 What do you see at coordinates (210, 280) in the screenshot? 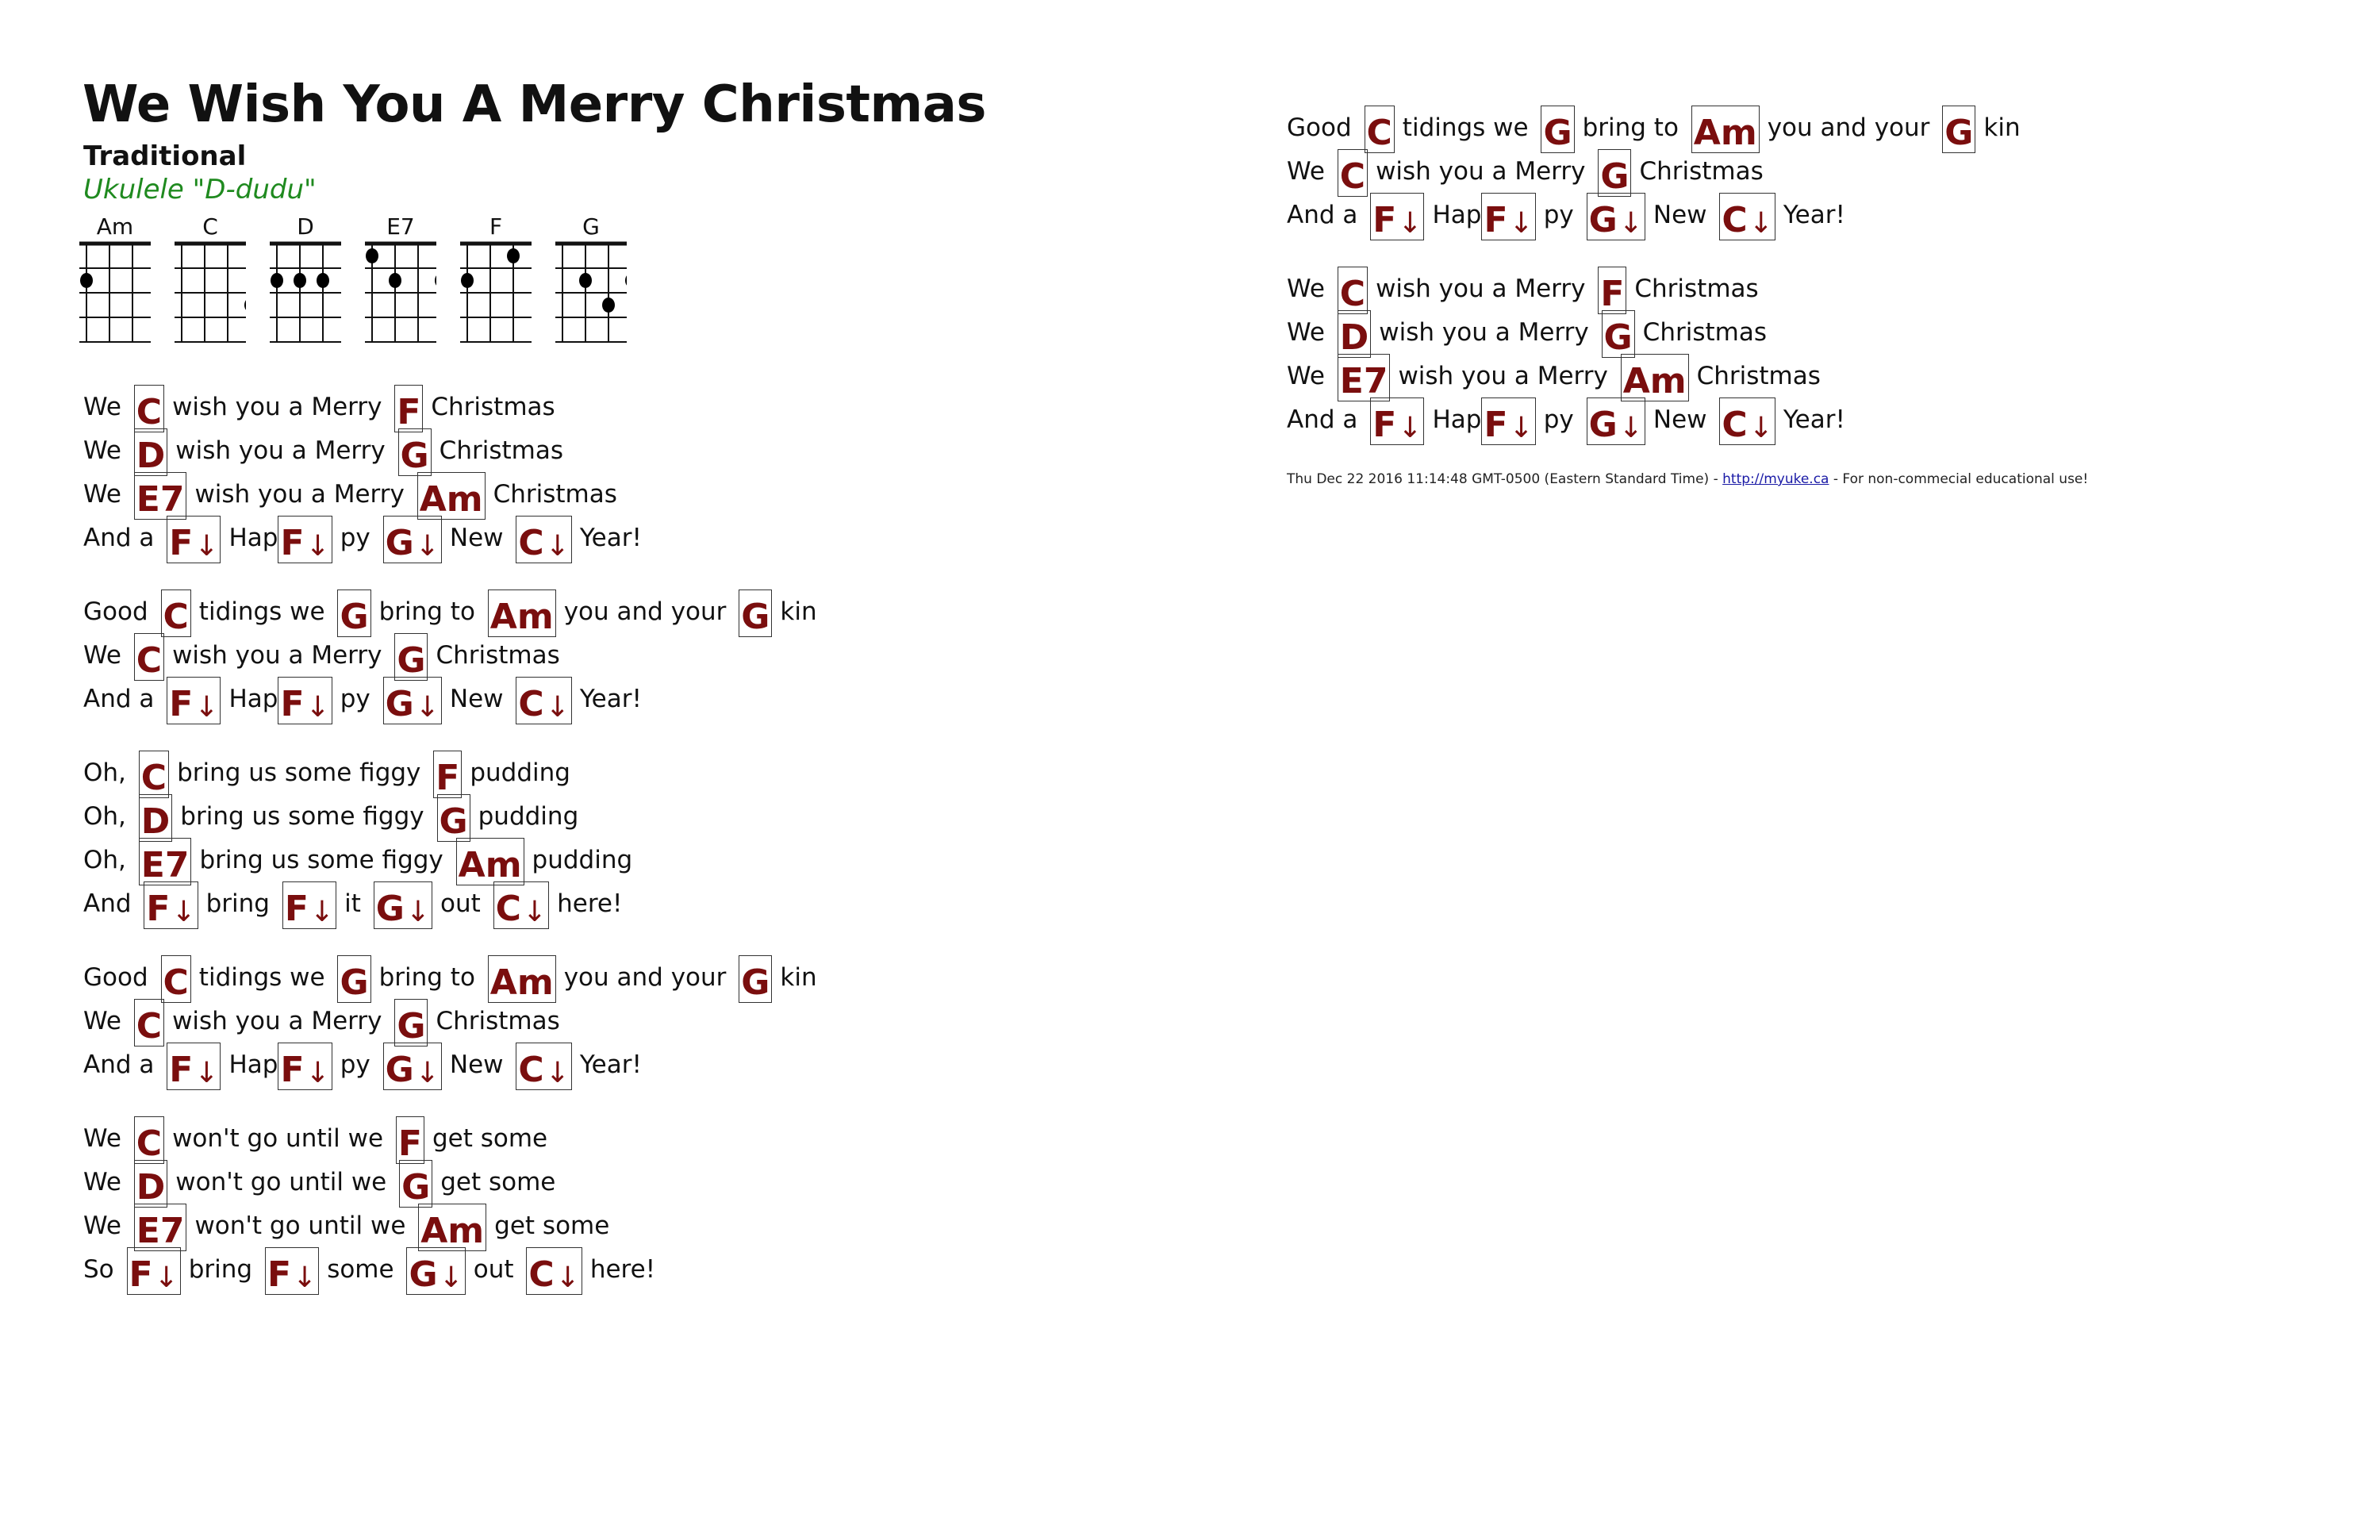
I see `chord-diagram-c: C` at bounding box center [210, 280].